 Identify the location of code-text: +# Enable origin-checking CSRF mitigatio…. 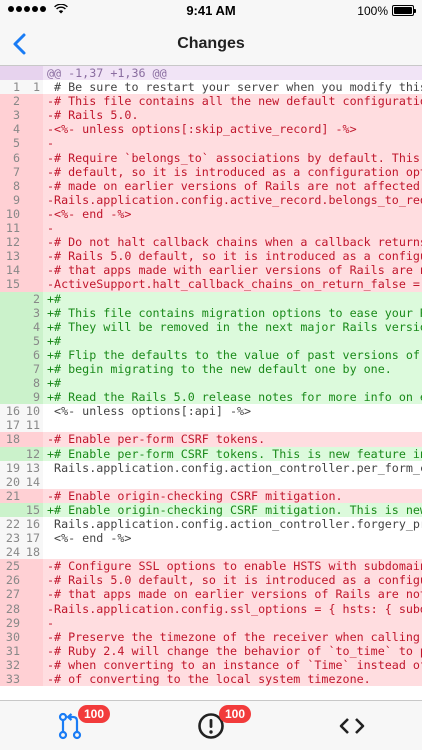
(234, 509).